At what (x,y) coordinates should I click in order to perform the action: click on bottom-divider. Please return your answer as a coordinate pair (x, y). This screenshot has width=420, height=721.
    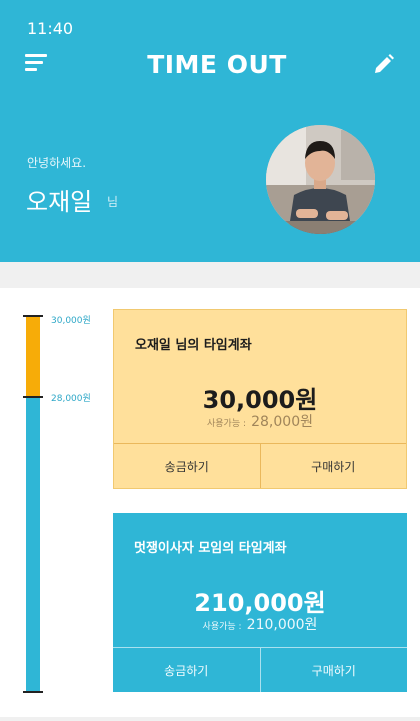
    Looking at the image, I should click on (210, 719).